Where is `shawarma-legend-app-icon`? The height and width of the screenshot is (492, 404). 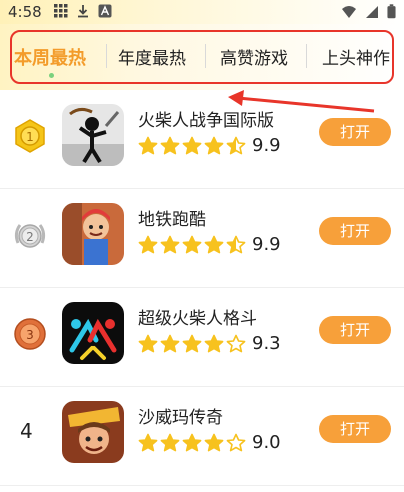
shawarma-legend-app-icon is located at coordinates (93, 432).